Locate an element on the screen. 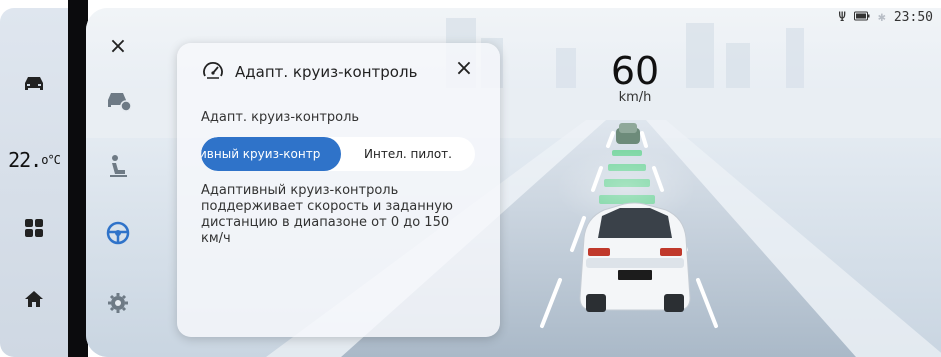  car-settings-icon is located at coordinates (118, 101).